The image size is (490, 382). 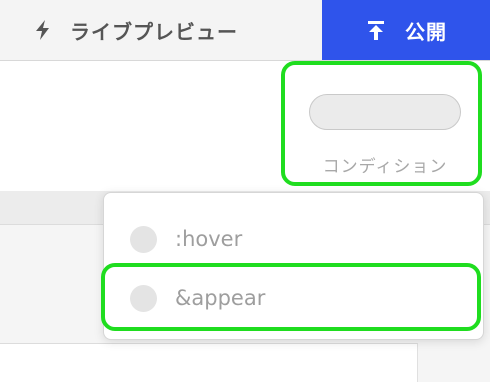 I want to click on live-preview-label: ライブプレビュー, so click(x=154, y=31).